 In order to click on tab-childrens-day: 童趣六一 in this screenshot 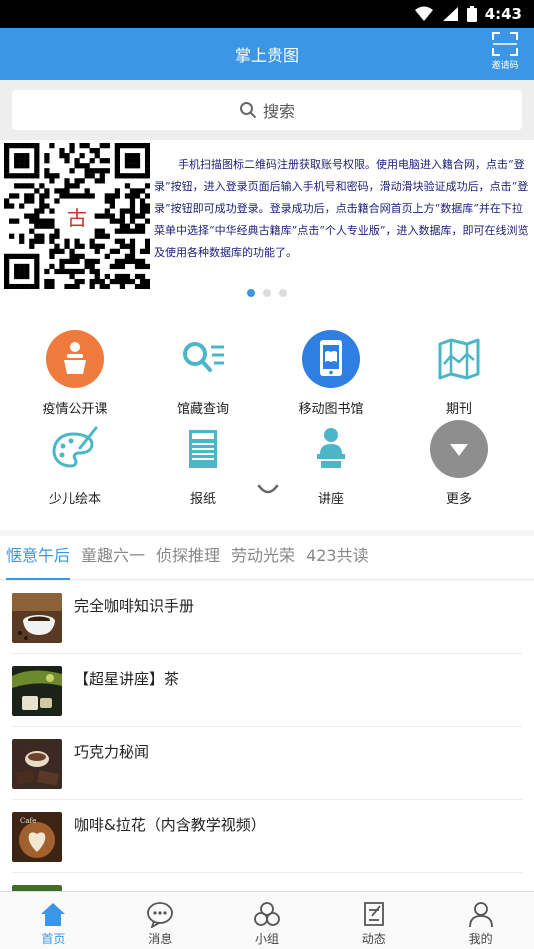, I will do `click(113, 558)`.